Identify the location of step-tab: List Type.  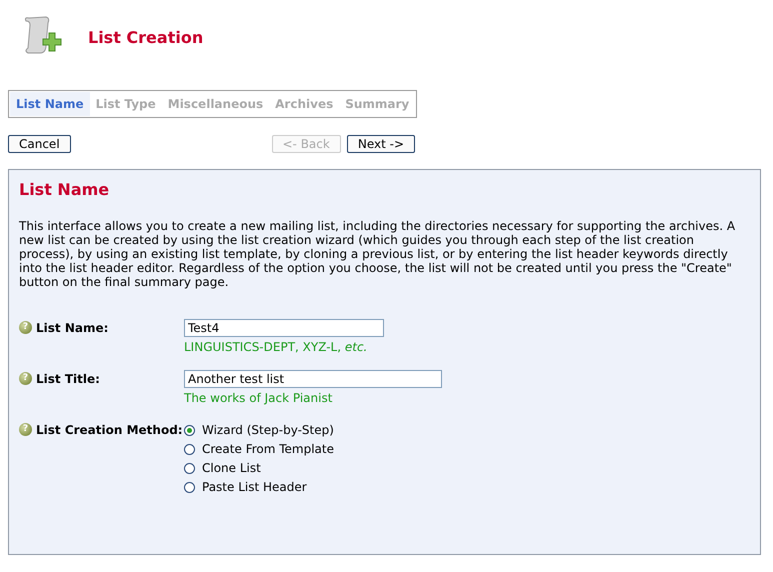
(126, 104).